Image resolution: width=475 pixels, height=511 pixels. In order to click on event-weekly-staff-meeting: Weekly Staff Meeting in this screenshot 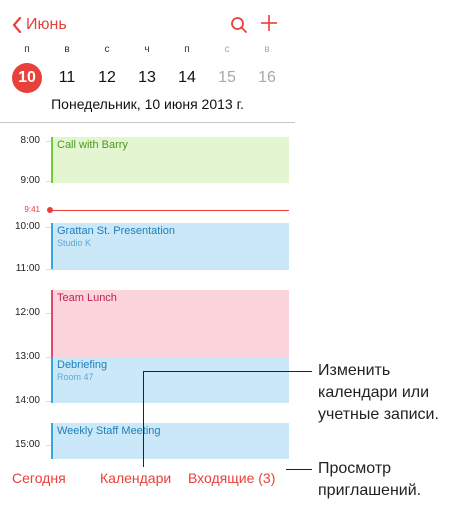, I will do `click(170, 441)`.